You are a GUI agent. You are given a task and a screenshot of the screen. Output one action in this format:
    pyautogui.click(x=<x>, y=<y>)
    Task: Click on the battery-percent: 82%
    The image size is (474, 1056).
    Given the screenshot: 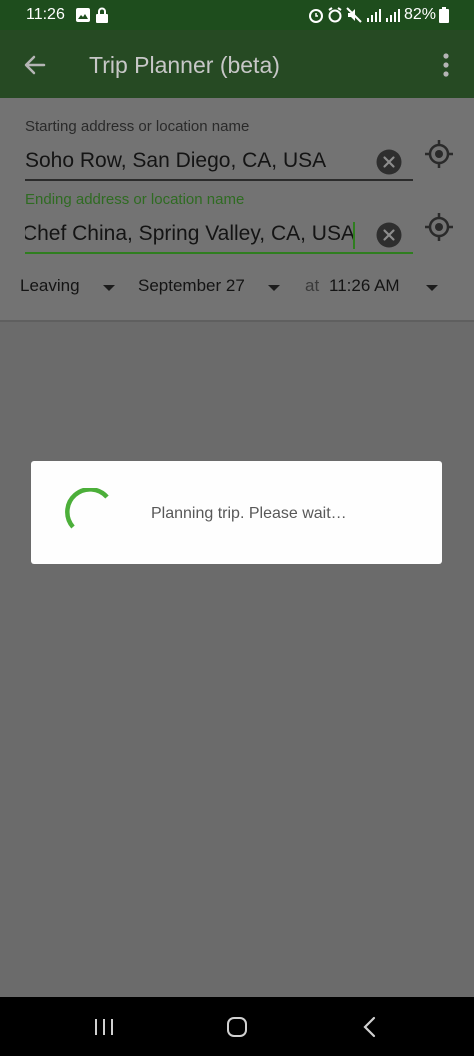 What is the action you would take?
    pyautogui.click(x=420, y=14)
    